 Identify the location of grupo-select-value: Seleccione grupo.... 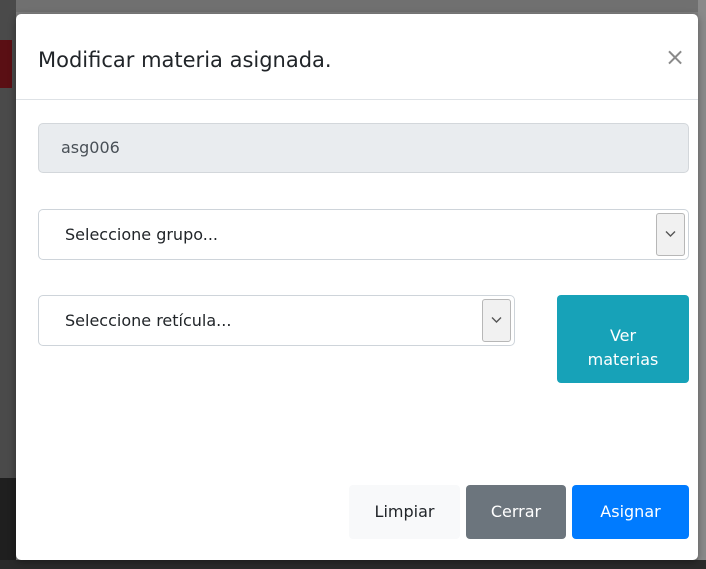
(141, 234).